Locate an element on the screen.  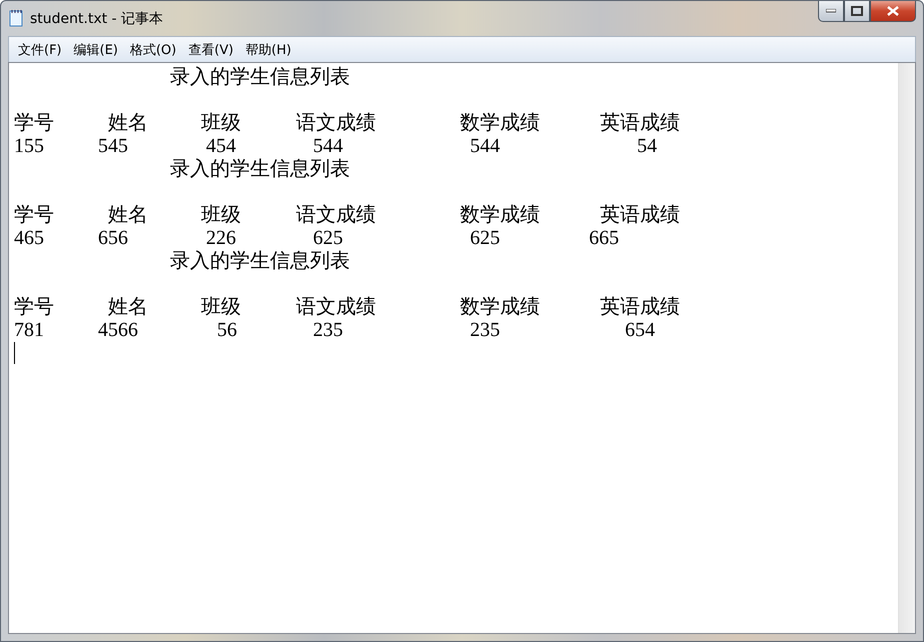
value-text: 226 is located at coordinates (221, 238).